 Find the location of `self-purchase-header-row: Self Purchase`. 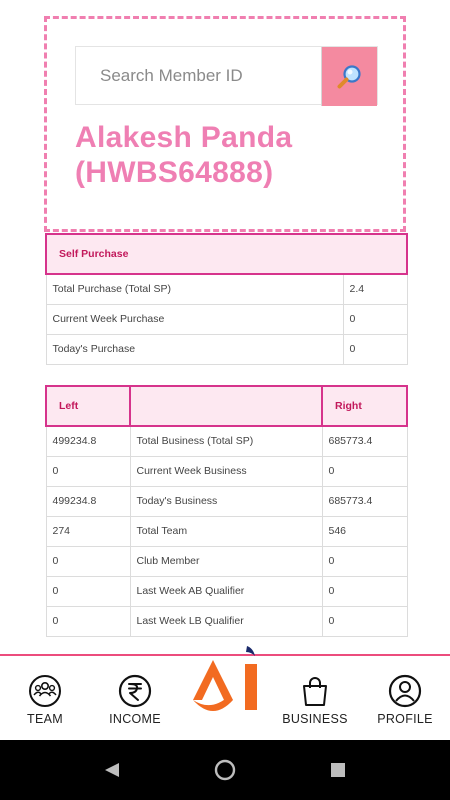

self-purchase-header-row: Self Purchase is located at coordinates (226, 254).